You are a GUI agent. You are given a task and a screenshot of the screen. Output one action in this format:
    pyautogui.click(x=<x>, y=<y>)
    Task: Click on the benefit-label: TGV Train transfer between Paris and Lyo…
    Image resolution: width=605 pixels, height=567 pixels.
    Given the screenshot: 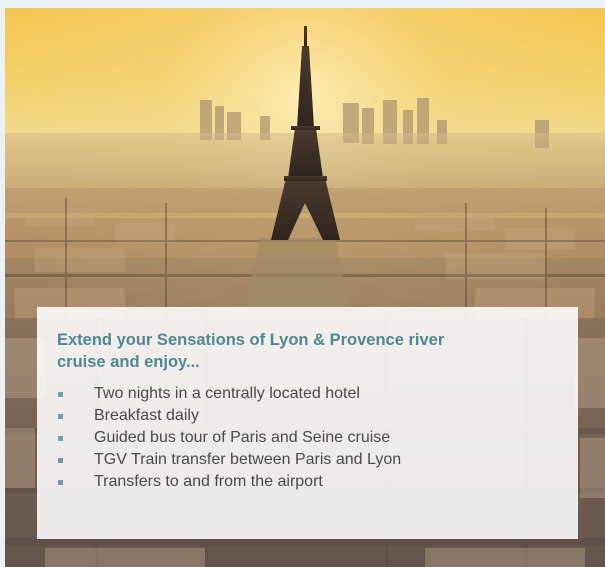 What is the action you would take?
    pyautogui.click(x=248, y=459)
    